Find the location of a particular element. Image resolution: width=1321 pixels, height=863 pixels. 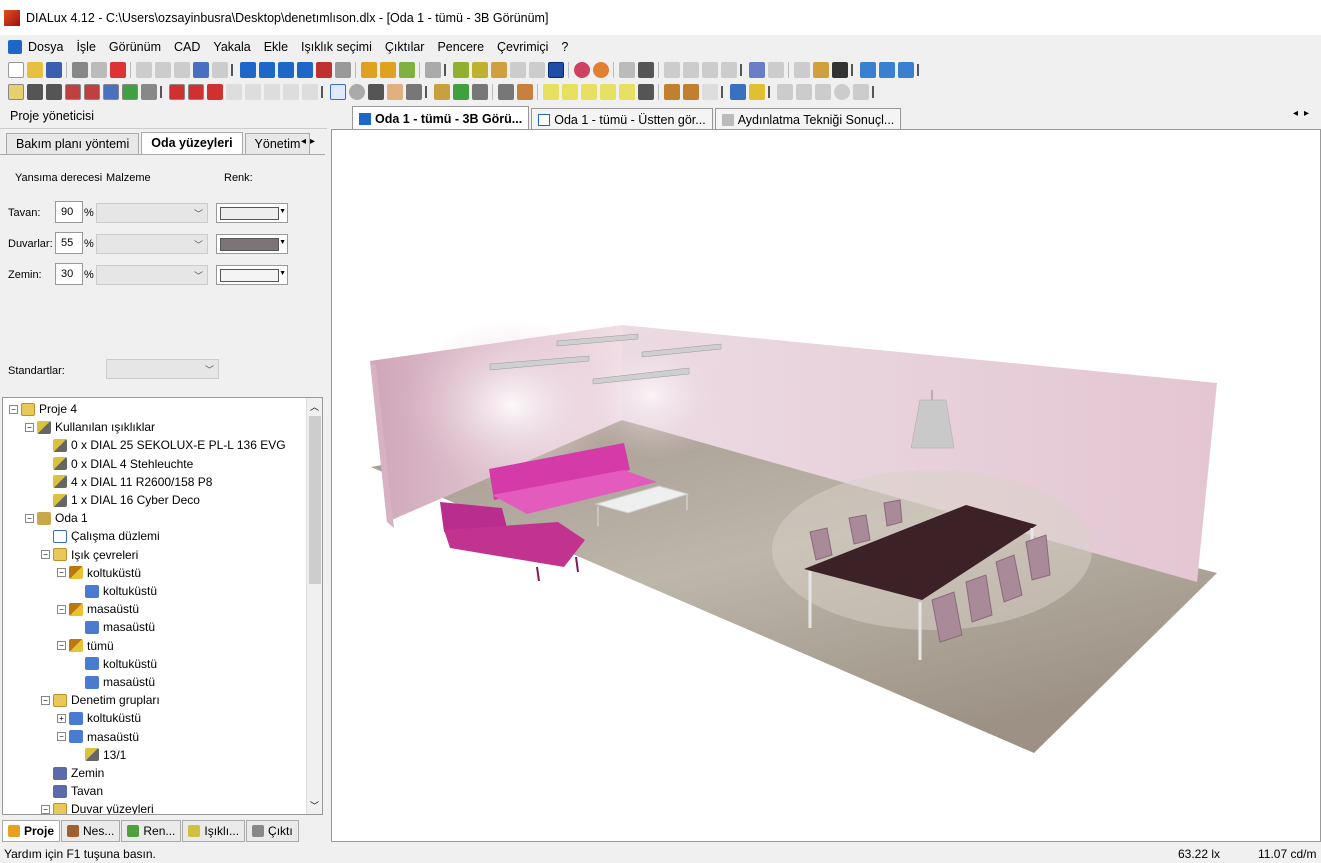

orbit-icon is located at coordinates (375, 92).